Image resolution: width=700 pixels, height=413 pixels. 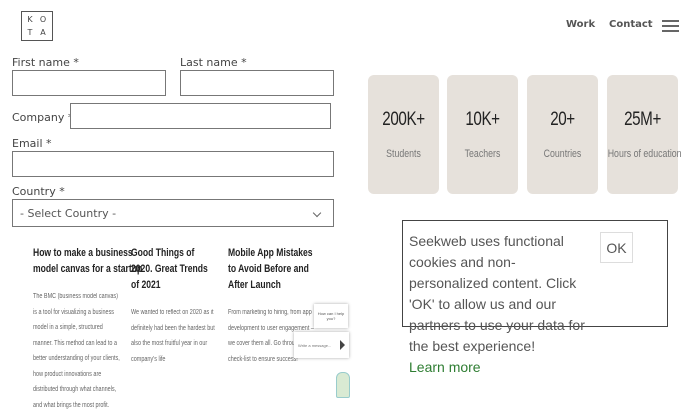 What do you see at coordinates (482, 154) in the screenshot?
I see `stat-label: Teachers` at bounding box center [482, 154].